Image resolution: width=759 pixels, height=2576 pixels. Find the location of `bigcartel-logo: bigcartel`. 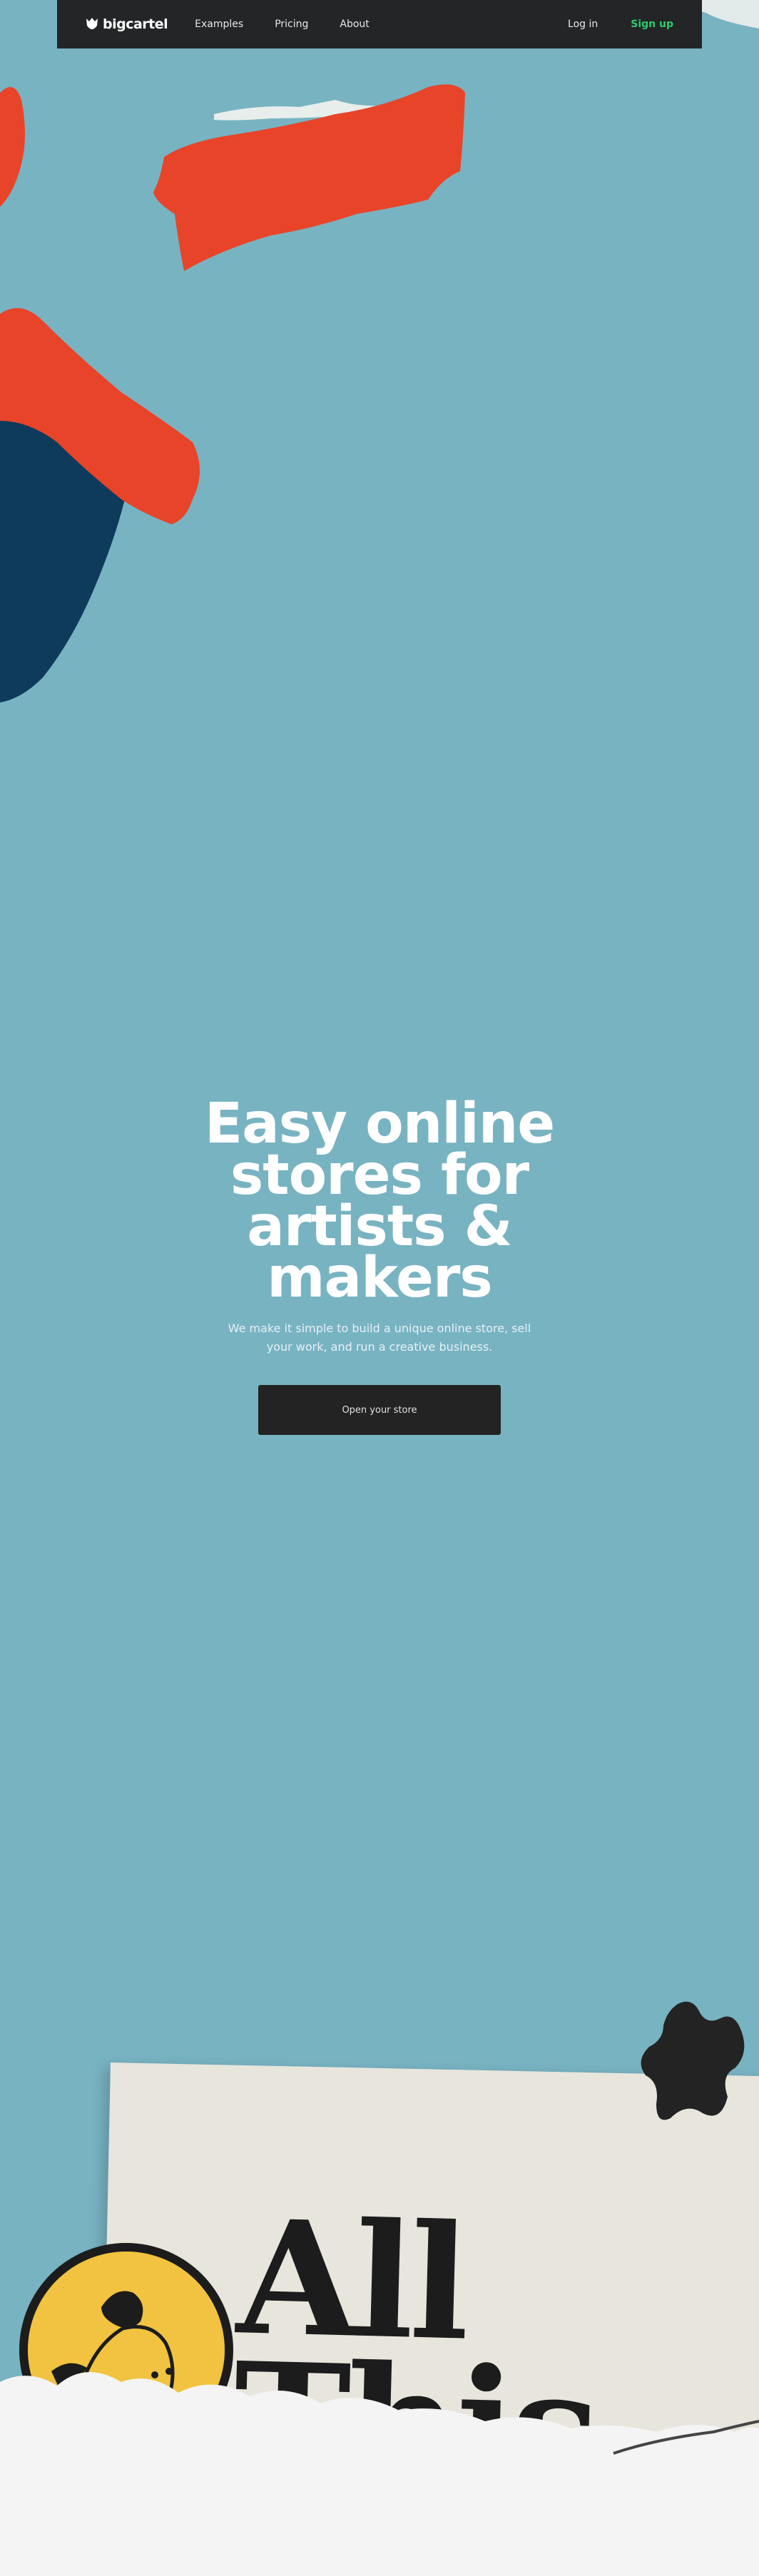

bigcartel-logo: bigcartel is located at coordinates (127, 24).